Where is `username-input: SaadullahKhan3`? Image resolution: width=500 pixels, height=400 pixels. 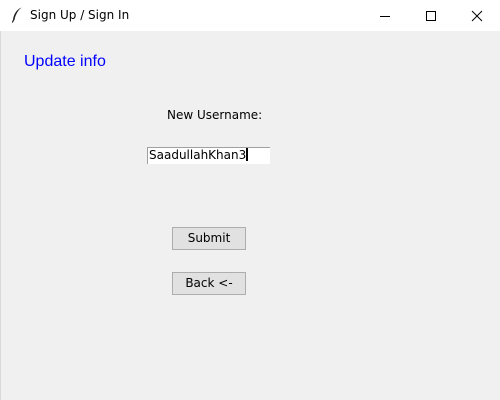 username-input: SaadullahKhan3 is located at coordinates (208, 155).